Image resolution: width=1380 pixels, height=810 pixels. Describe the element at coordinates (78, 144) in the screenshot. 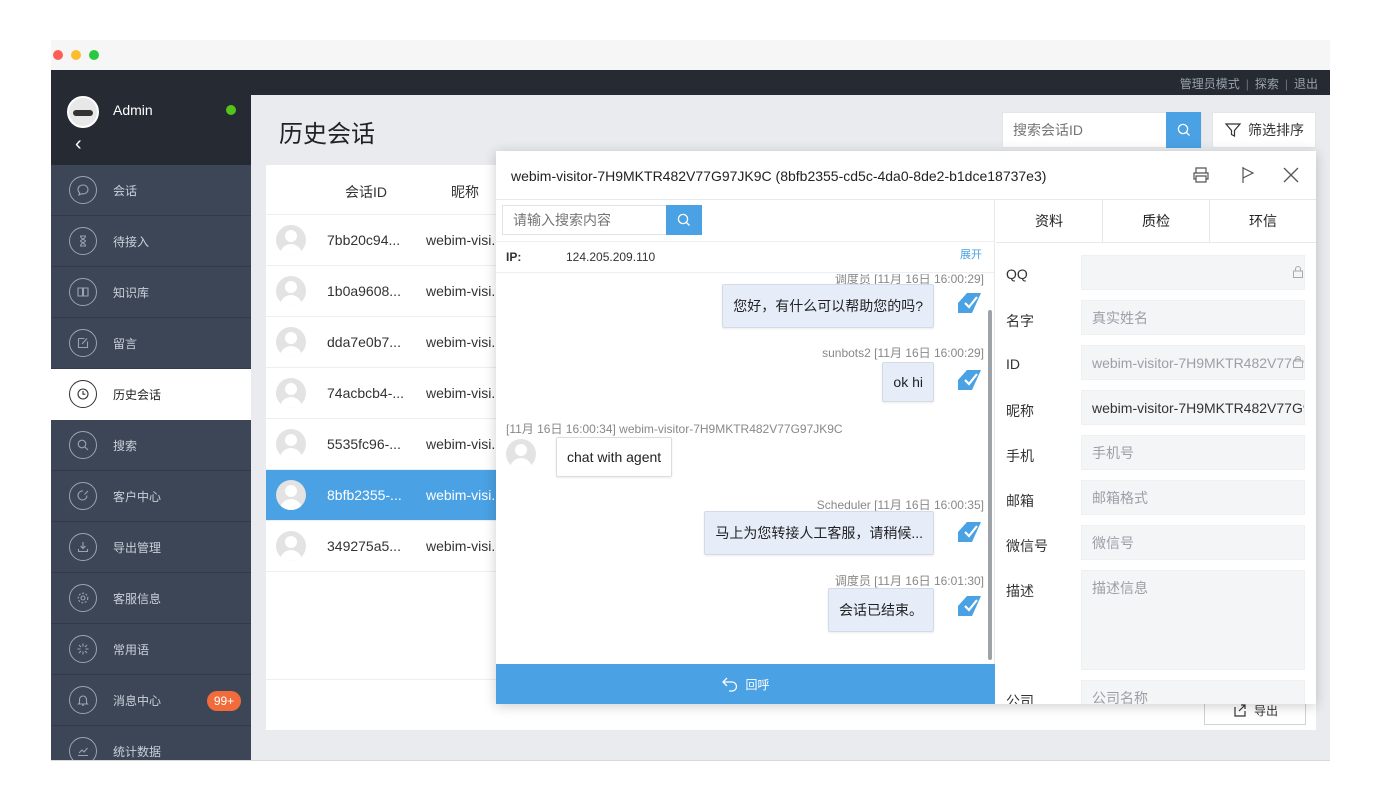

I see `collapse-sidebar-icon: ‹` at that location.